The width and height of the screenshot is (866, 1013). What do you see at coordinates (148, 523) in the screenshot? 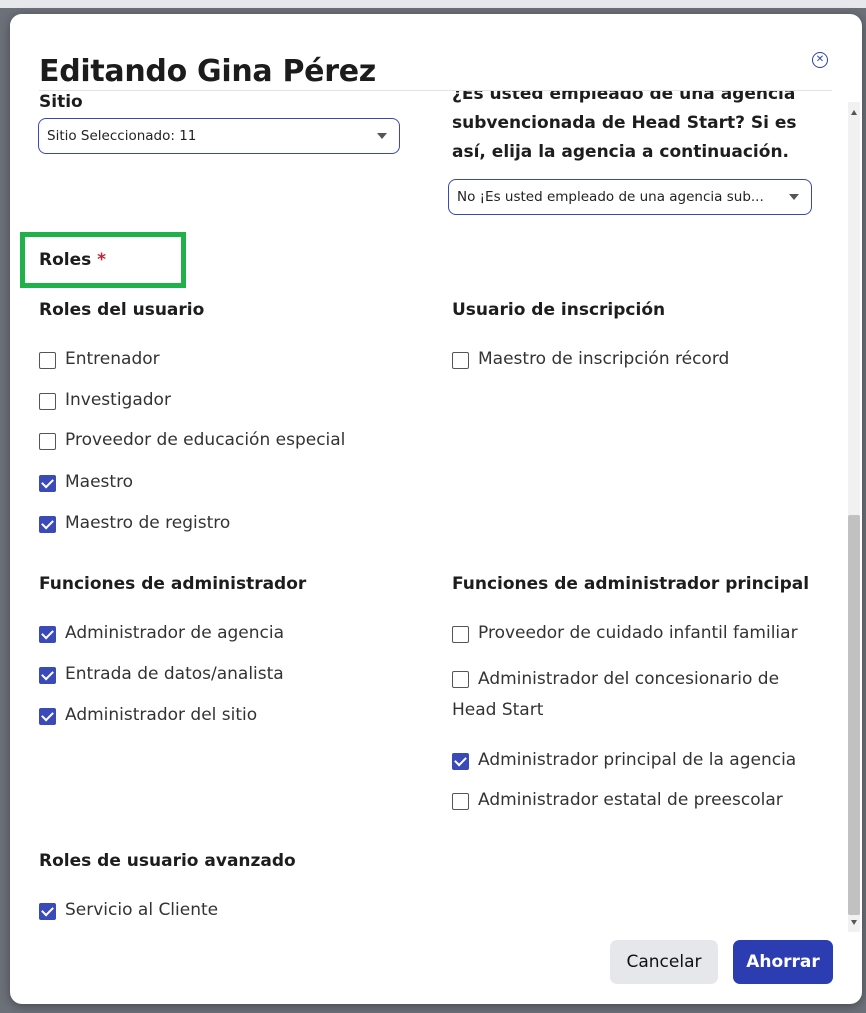
I see `checkbox-label: Maestro de registro` at bounding box center [148, 523].